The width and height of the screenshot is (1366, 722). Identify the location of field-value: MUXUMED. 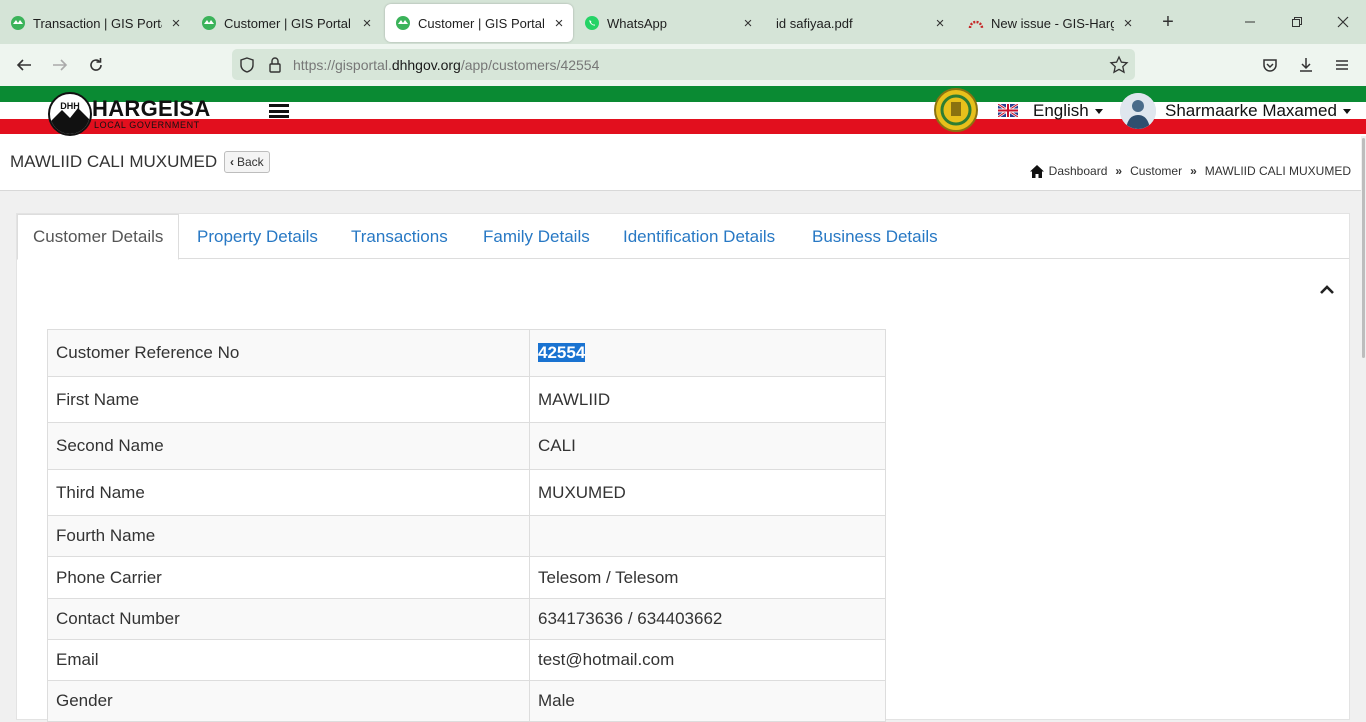
(707, 492).